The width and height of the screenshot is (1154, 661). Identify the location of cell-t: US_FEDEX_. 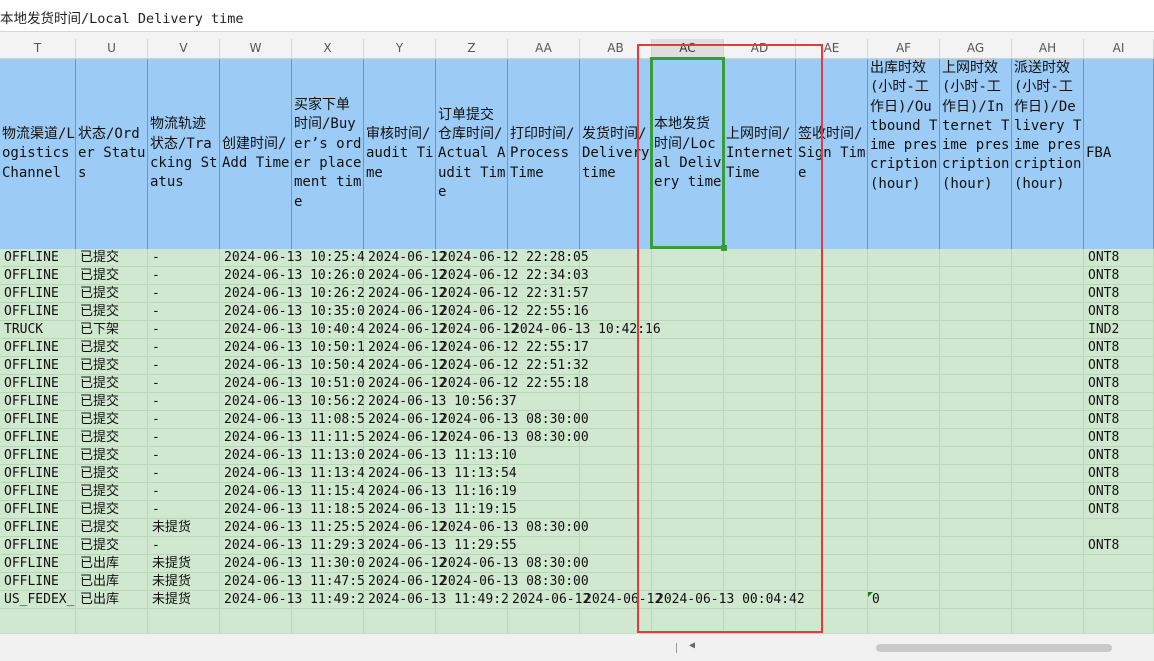
(38, 599).